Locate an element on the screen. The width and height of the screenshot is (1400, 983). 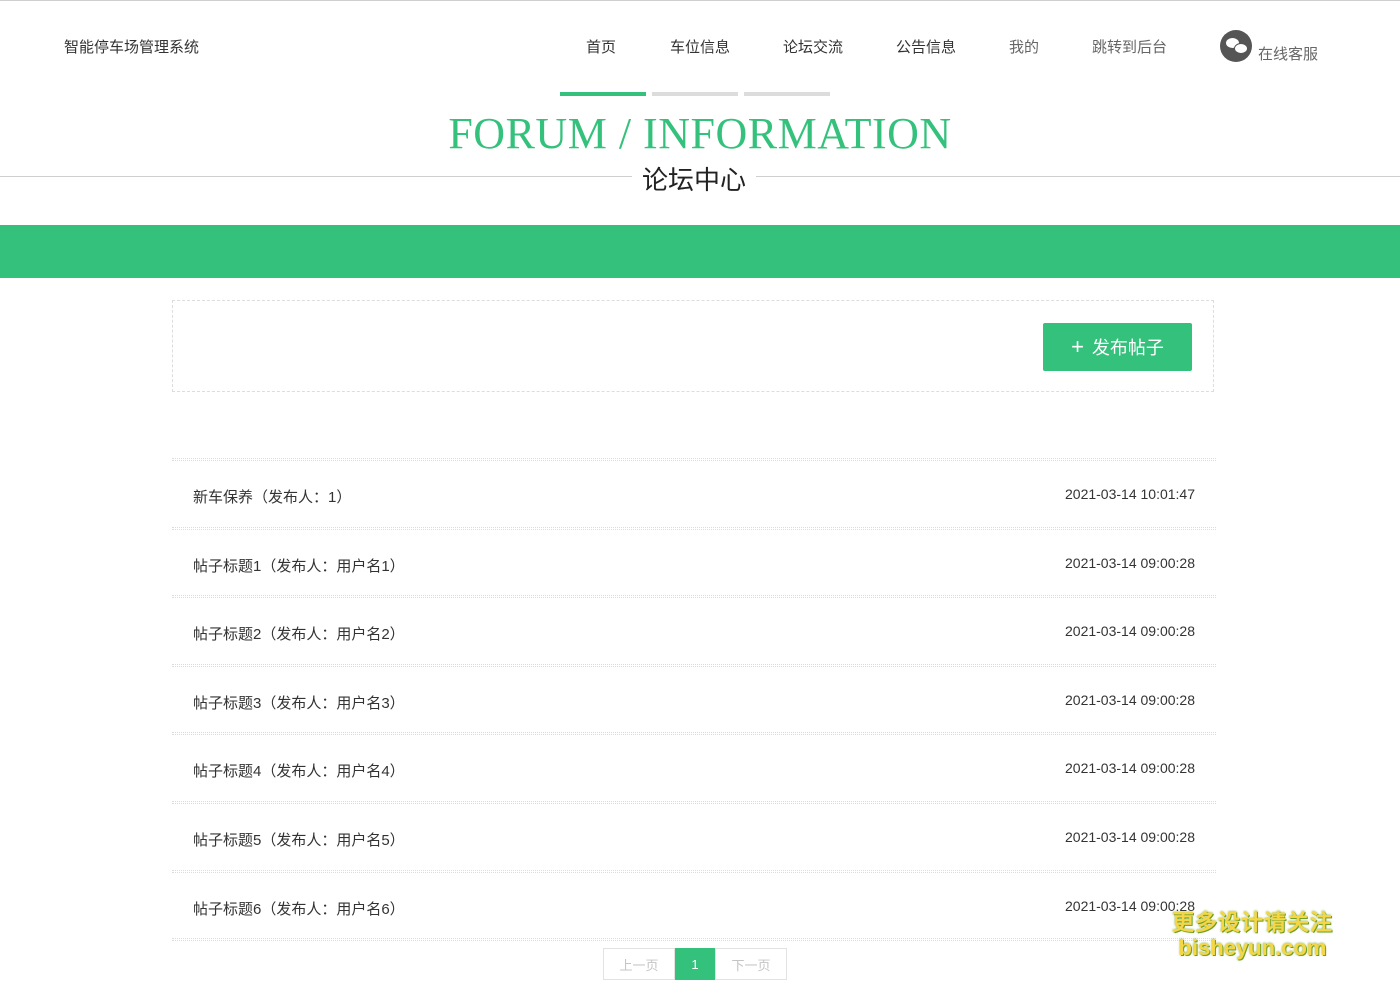
title-divider-left is located at coordinates (316, 176).